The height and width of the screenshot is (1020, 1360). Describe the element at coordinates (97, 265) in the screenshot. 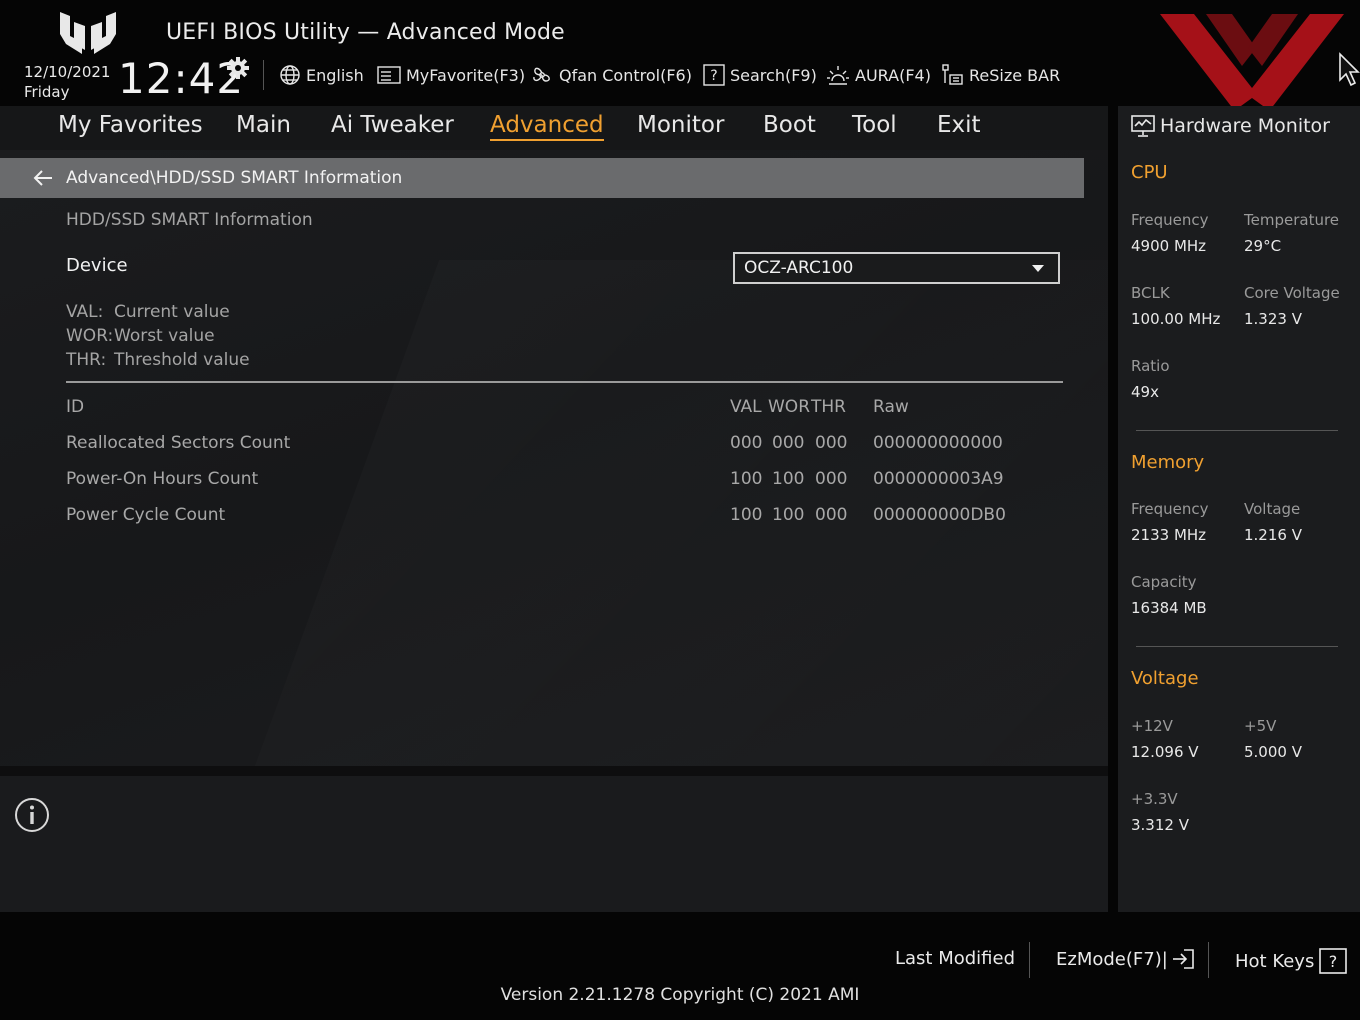

I see `device-label: Device` at that location.